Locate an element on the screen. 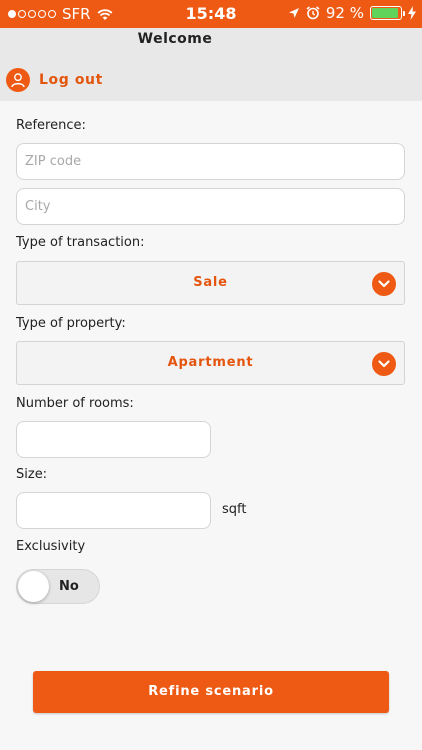 The height and width of the screenshot is (750, 422). status-right: 92 % is located at coordinates (352, 13).